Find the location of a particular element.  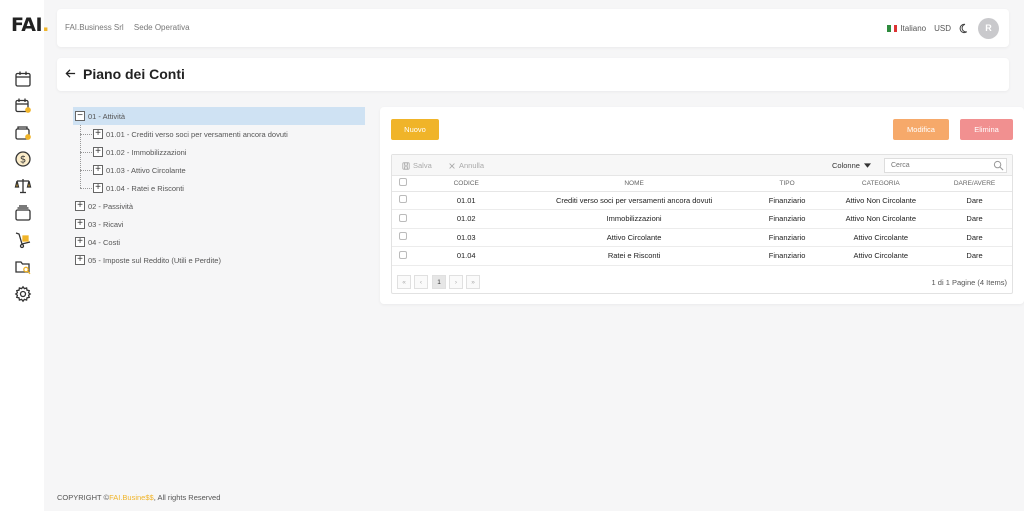

column-header-codice: CODICE is located at coordinates (466, 184).